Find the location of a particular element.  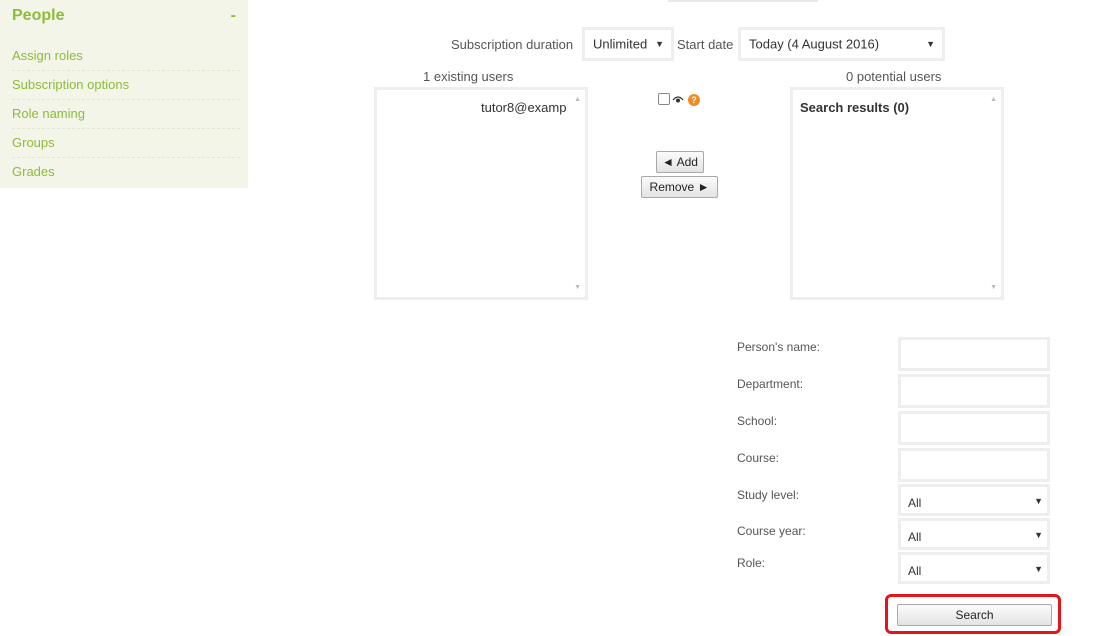

course-label: Course: is located at coordinates (758, 458).